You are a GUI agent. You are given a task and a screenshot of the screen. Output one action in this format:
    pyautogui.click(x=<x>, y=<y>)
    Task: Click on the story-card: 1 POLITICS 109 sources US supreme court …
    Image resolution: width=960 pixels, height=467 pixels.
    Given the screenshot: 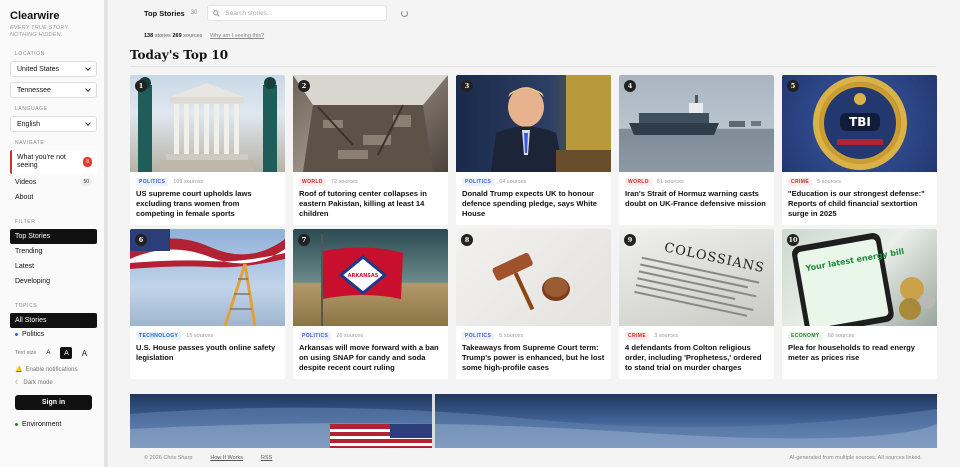 What is the action you would take?
    pyautogui.click(x=207, y=150)
    